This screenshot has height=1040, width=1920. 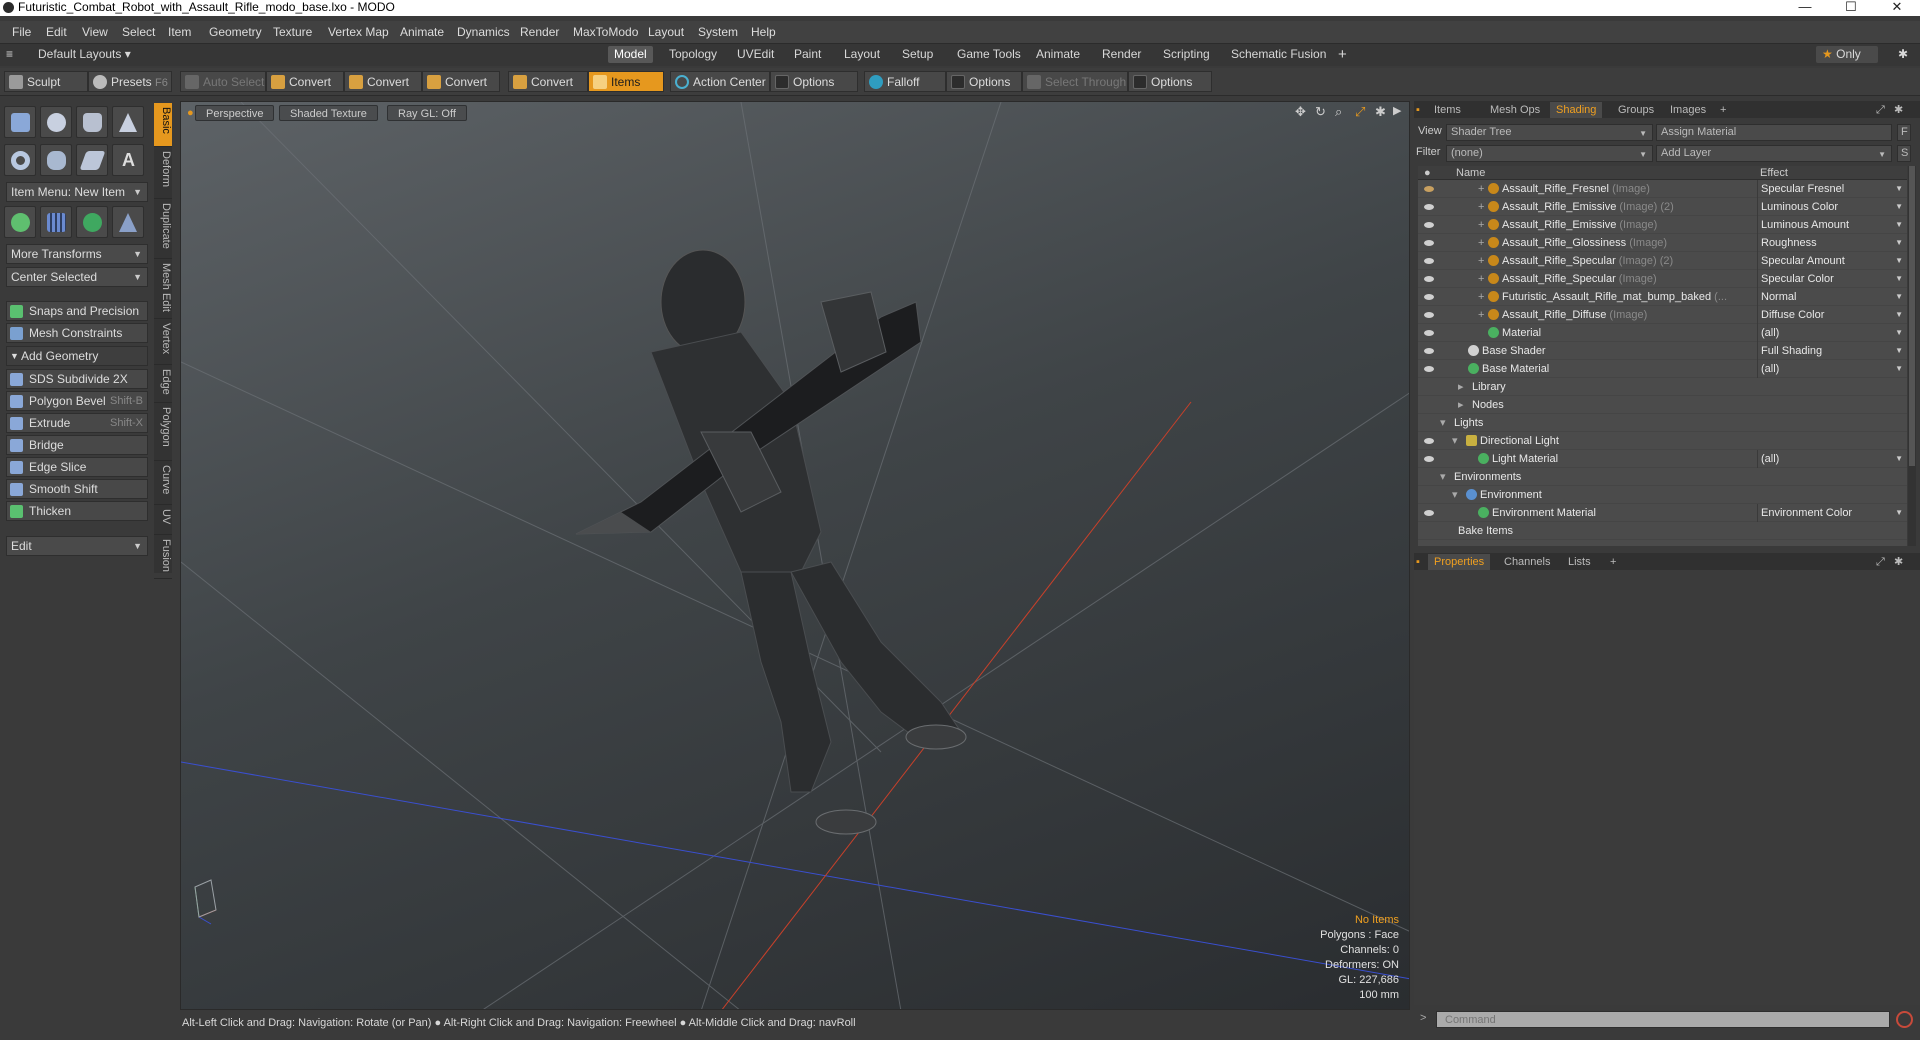 What do you see at coordinates (1443, 423) in the screenshot?
I see `collapse-arrow-icon: ▾` at bounding box center [1443, 423].